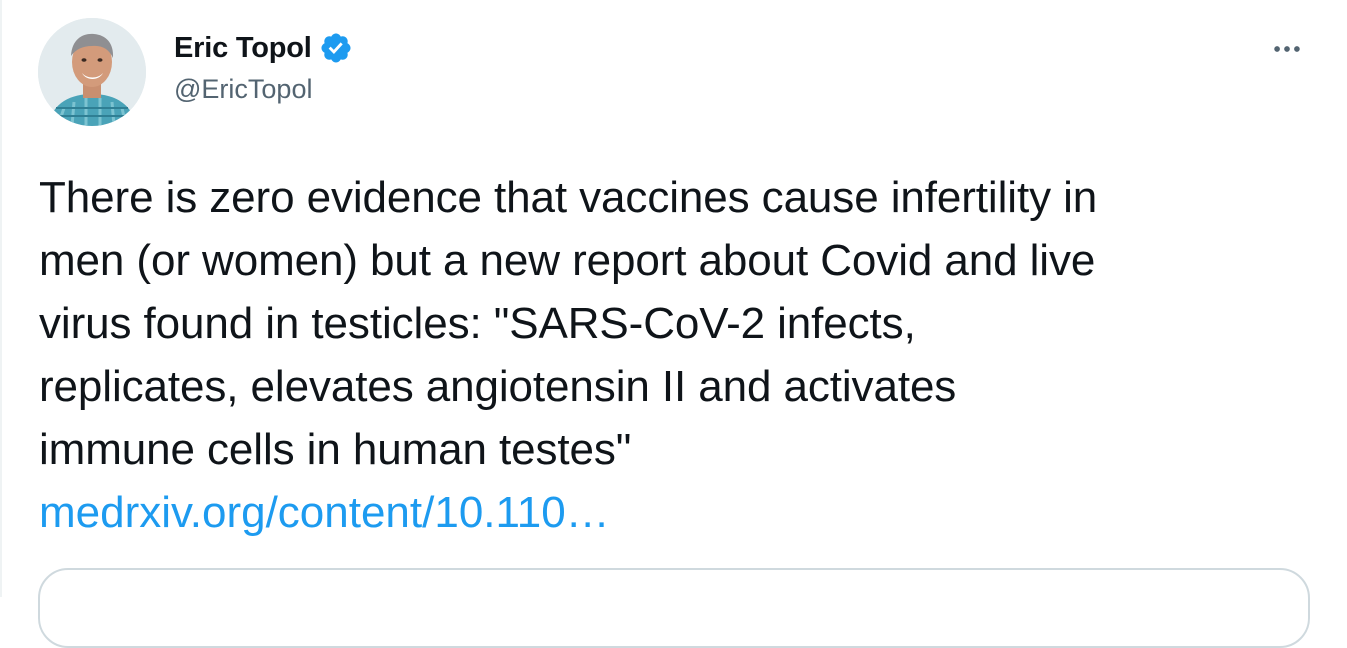 This screenshot has width=1347, height=648. I want to click on author-handle: @EricTopol, so click(263, 89).